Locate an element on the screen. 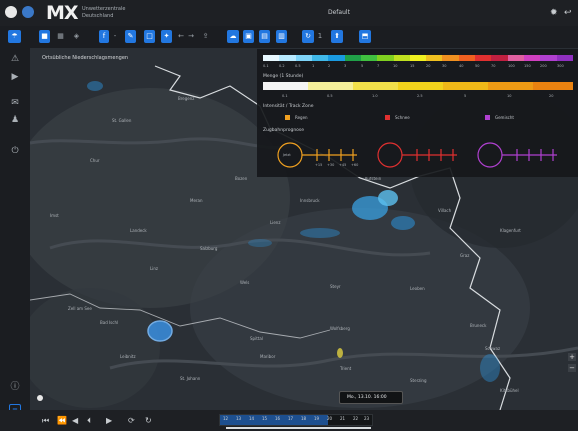 The width and height of the screenshot is (578, 431). timeline-tick: 12 is located at coordinates (226, 418).